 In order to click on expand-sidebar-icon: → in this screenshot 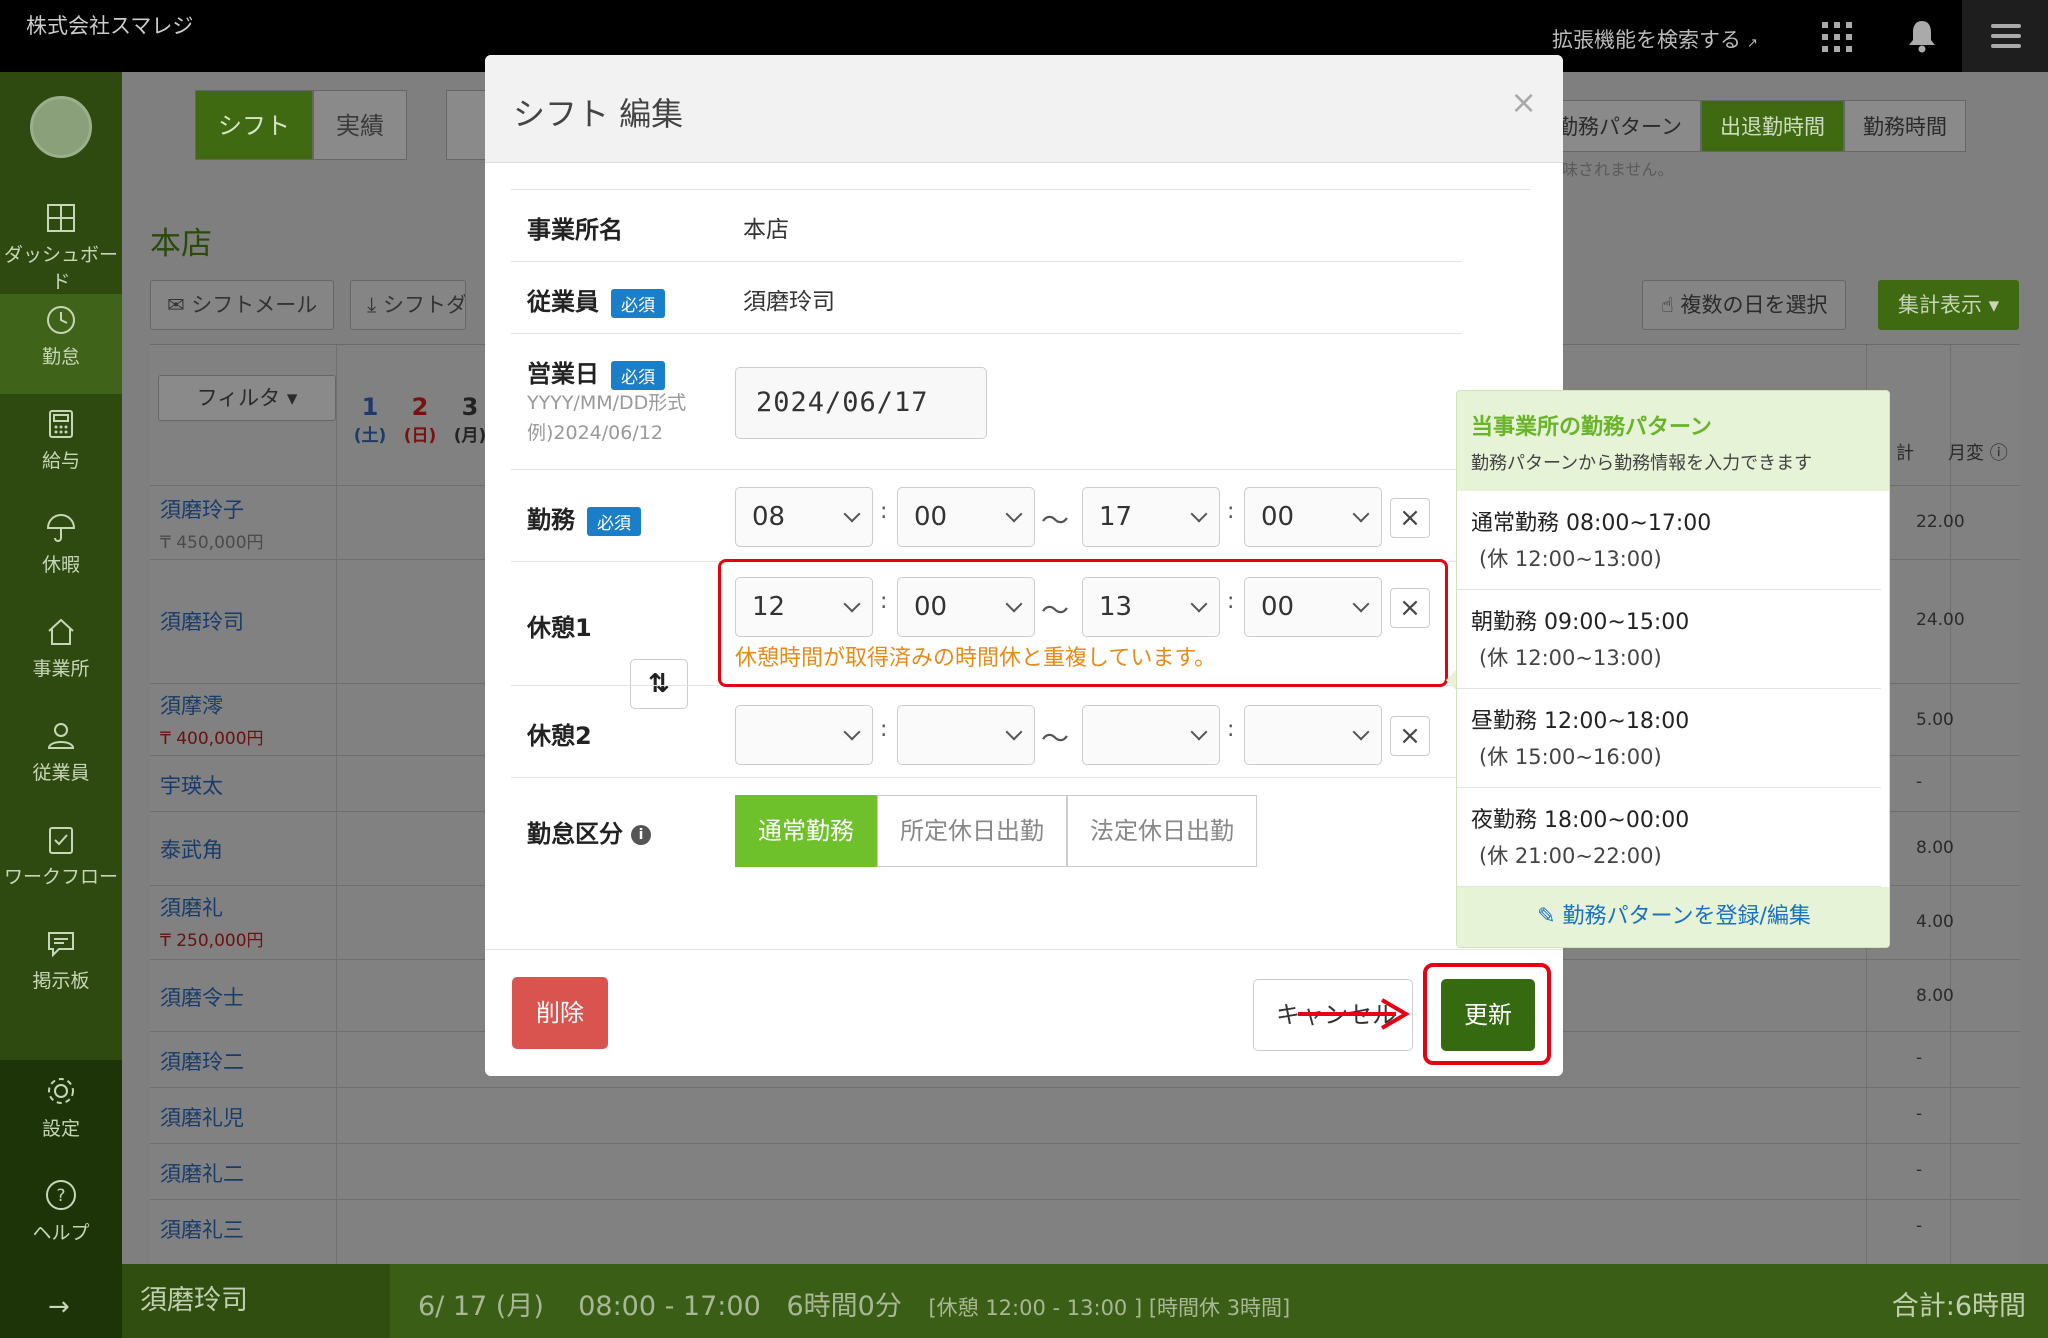, I will do `click(59, 1307)`.